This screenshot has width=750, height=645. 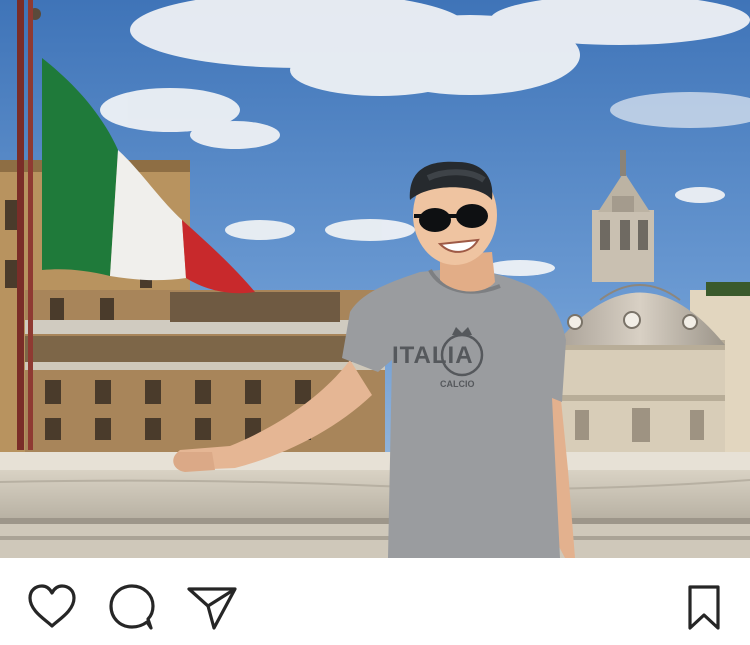 I want to click on heart-icon, so click(x=52, y=606).